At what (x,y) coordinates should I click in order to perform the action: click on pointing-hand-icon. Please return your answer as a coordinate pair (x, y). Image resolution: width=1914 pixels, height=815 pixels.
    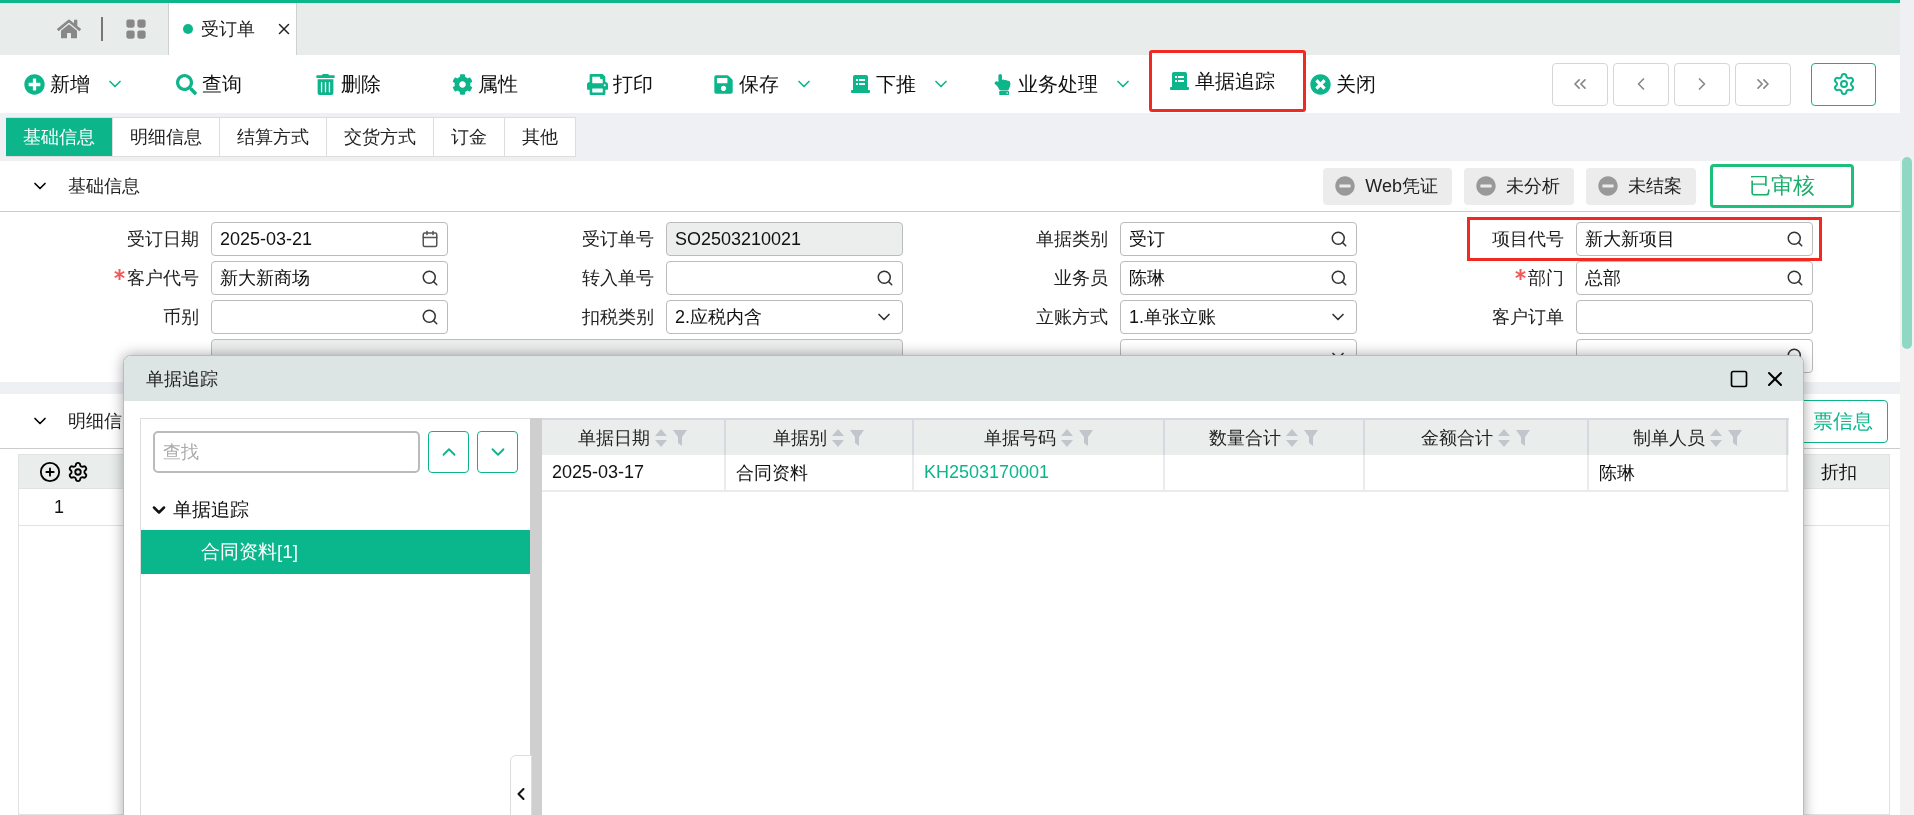
    Looking at the image, I should click on (1002, 84).